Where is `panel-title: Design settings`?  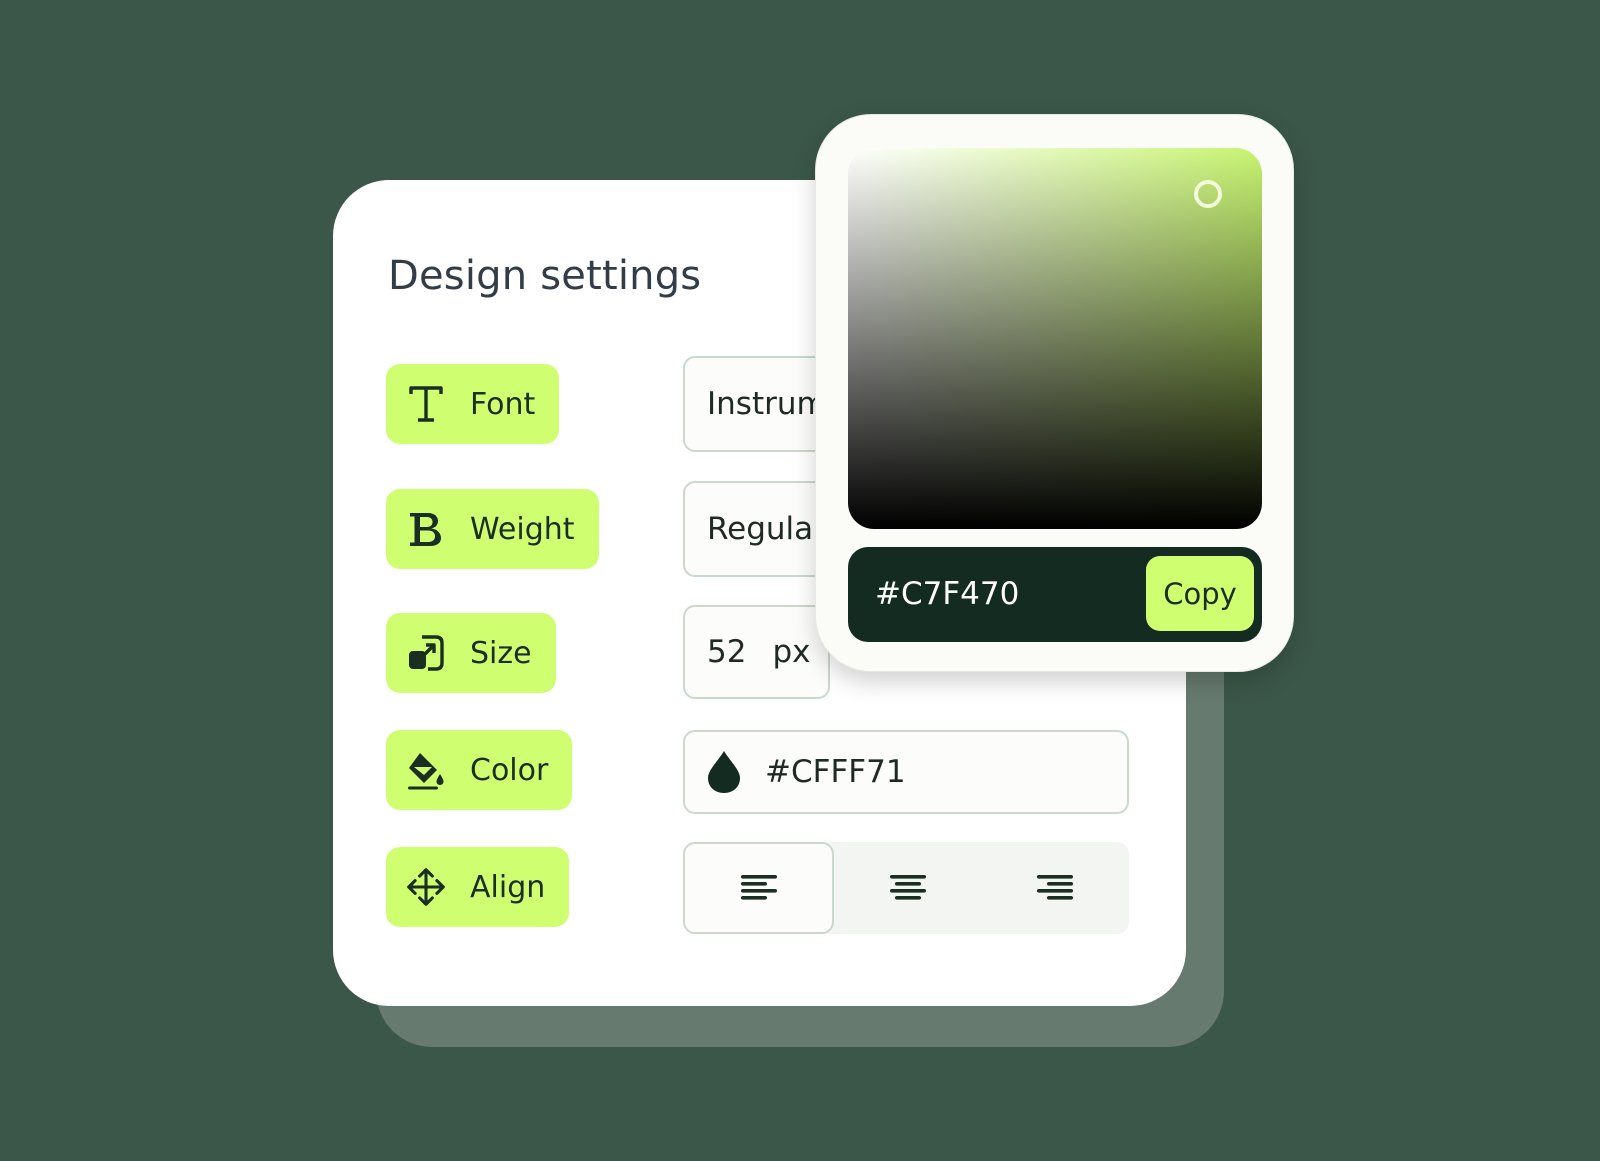 panel-title: Design settings is located at coordinates (545, 276).